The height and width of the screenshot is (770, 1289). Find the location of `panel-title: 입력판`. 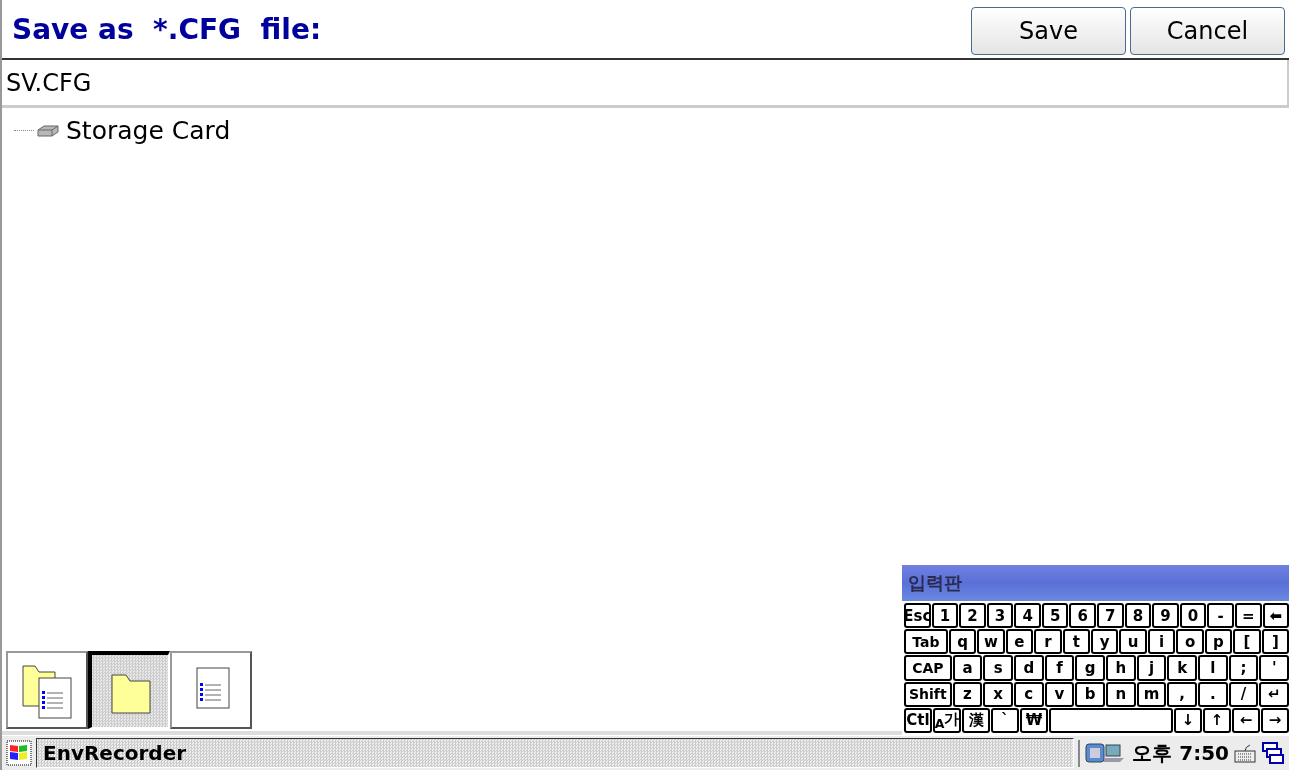

panel-title: 입력판 is located at coordinates (935, 583).